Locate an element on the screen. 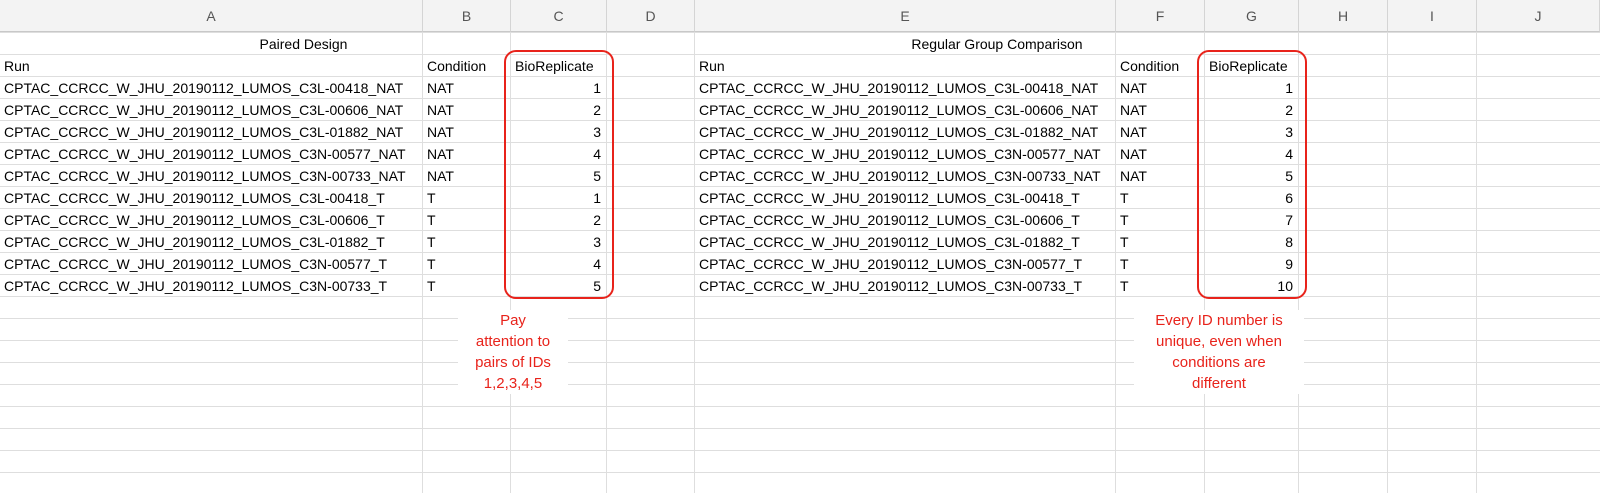 This screenshot has width=1600, height=493. column-header-f: F is located at coordinates (1160, 16).